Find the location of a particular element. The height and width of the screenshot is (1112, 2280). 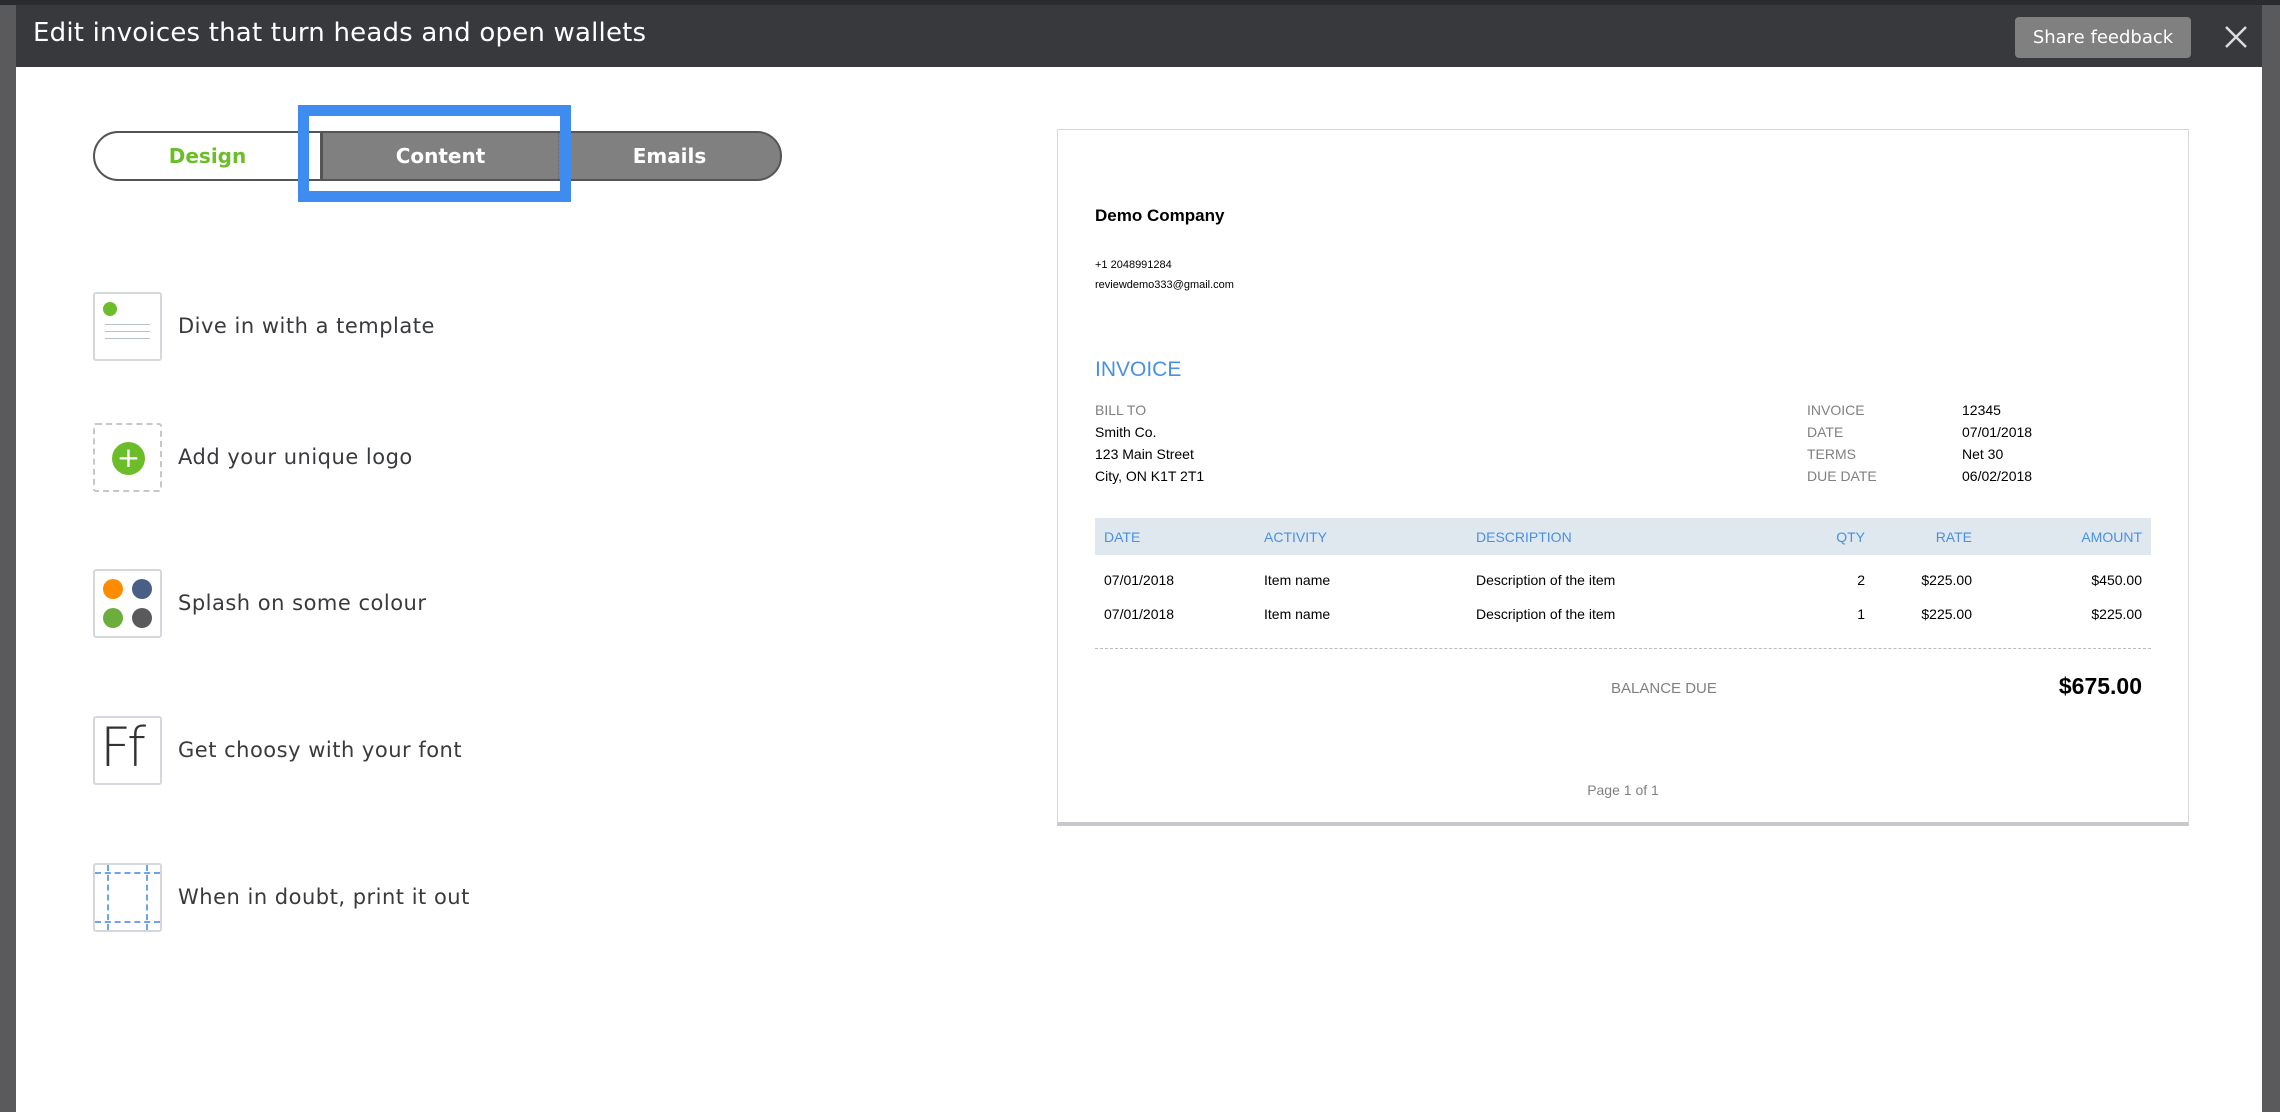

column-header: QTY is located at coordinates (1850, 537).